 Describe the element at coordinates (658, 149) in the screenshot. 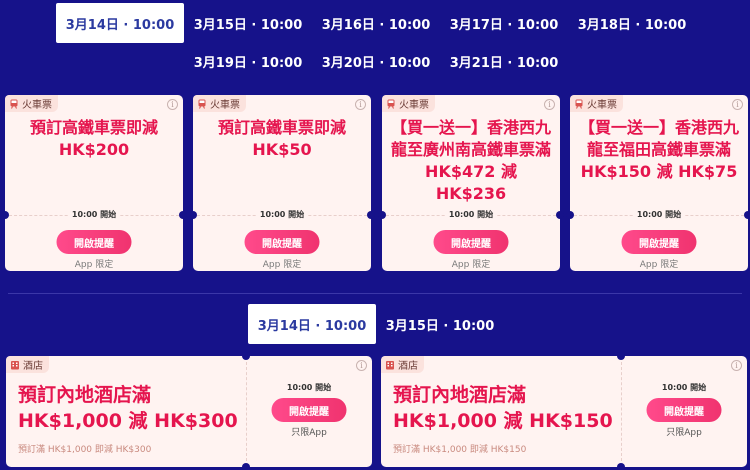

I see `coupon-title: 【買一送一】香港西九龍至福田高鐵車票滿 HK$150 減 HK$75` at that location.